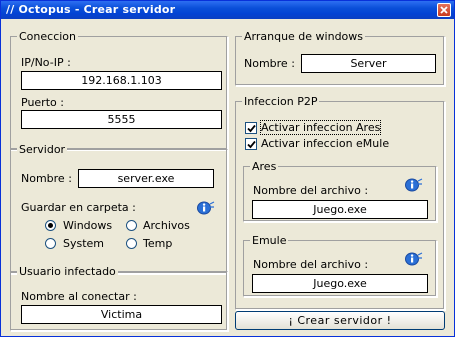  I want to click on server-name-label: Nombre :, so click(46, 178).